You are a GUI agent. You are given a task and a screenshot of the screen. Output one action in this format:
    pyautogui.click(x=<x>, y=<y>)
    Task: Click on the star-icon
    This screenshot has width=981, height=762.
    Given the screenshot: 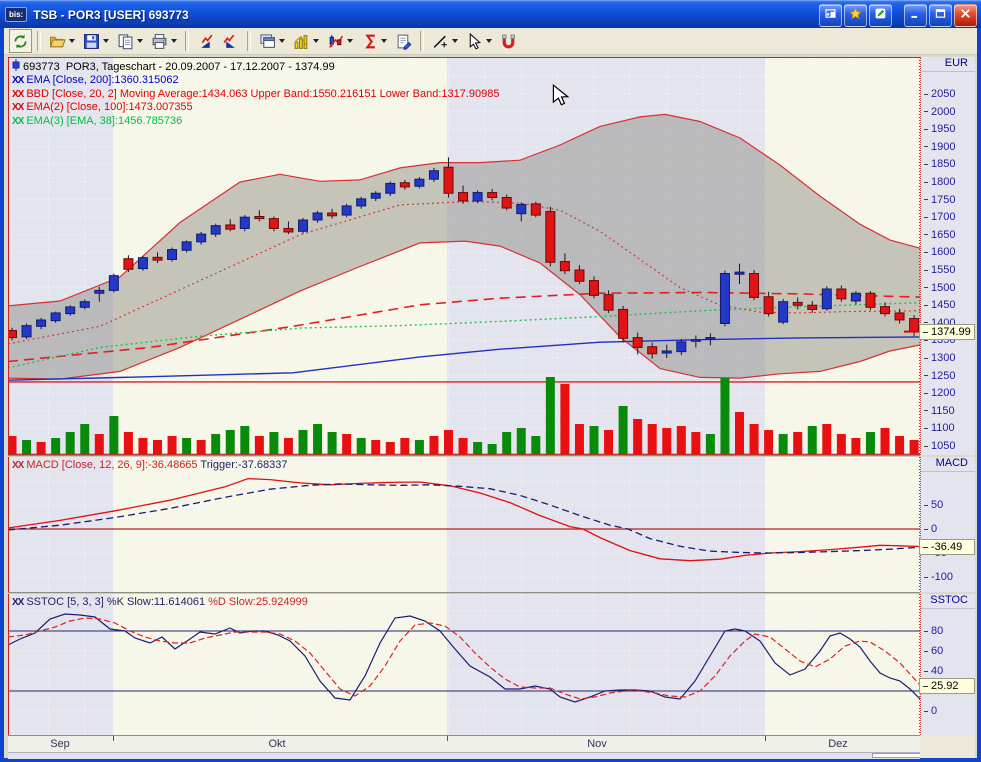 What is the action you would take?
    pyautogui.click(x=855, y=15)
    